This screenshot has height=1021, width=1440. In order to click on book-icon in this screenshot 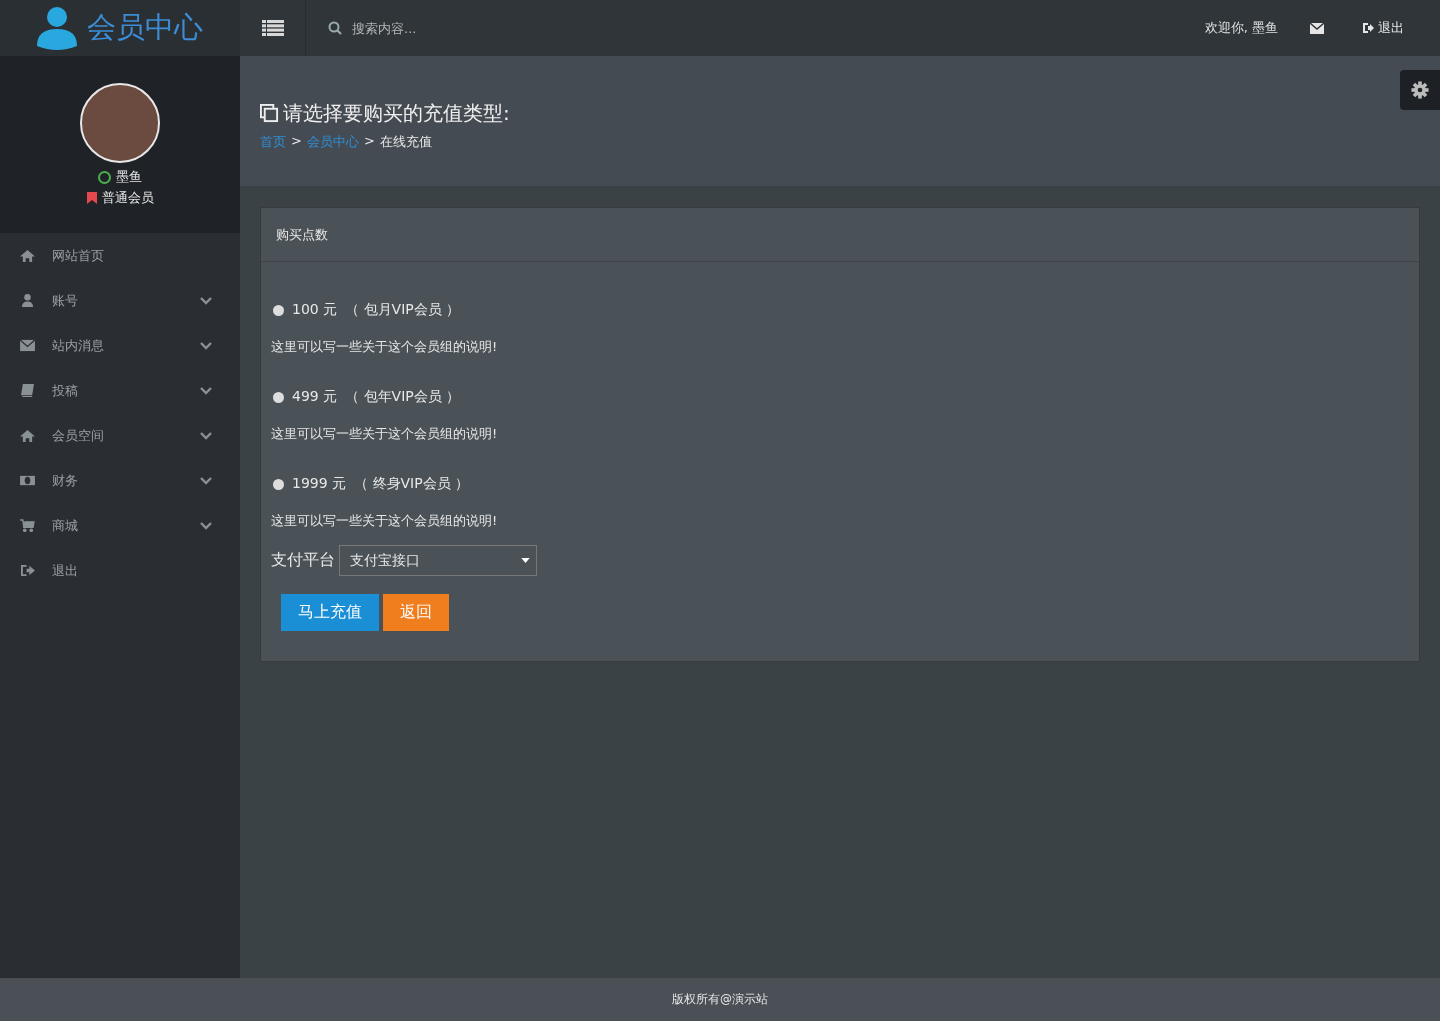, I will do `click(27, 390)`.